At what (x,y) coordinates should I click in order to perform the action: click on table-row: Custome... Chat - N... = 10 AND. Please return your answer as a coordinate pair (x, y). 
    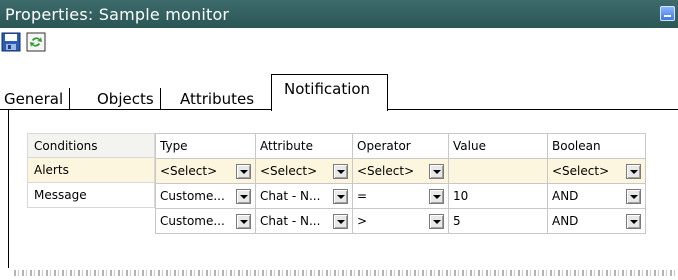
    Looking at the image, I should click on (400, 196).